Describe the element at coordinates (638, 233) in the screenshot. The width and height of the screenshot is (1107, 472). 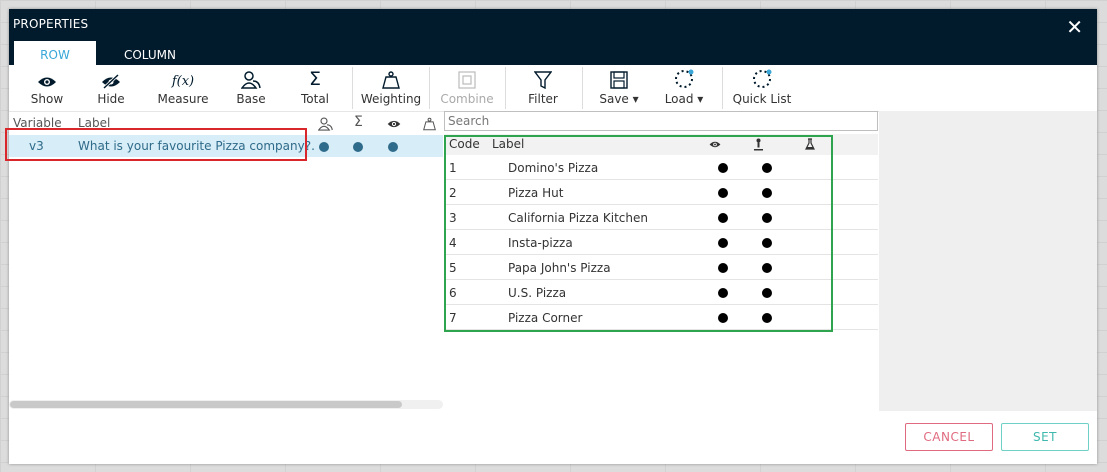
I see `codes-highlight-box` at that location.